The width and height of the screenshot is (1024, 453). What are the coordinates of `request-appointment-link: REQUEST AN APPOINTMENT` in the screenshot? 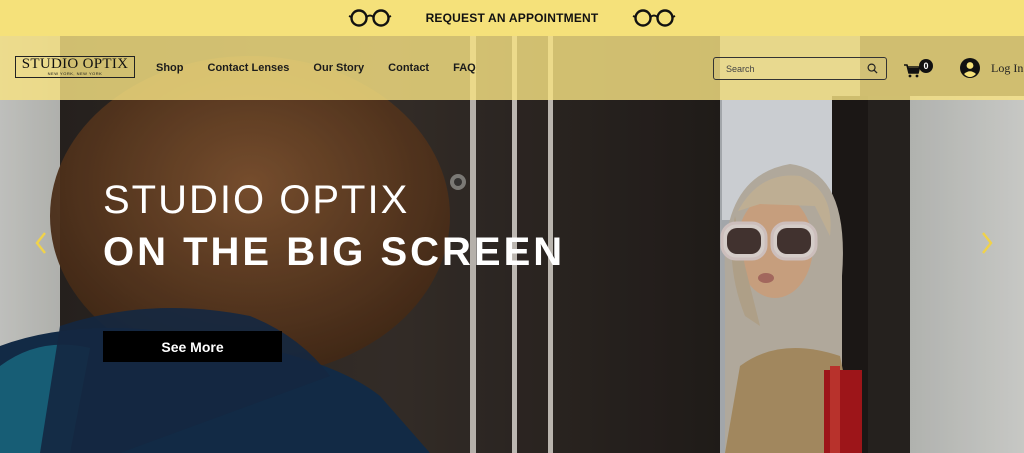 It's located at (512, 18).